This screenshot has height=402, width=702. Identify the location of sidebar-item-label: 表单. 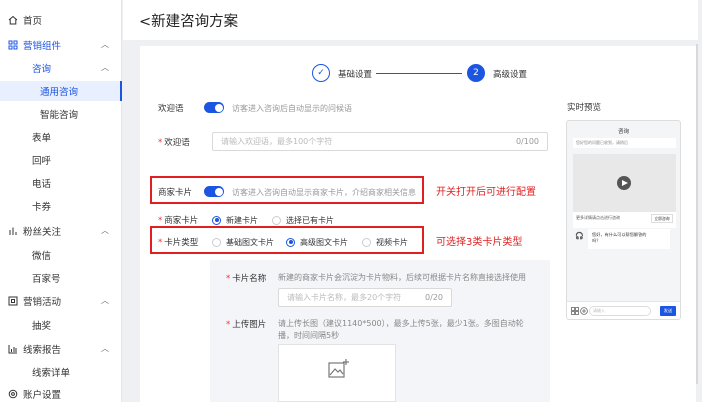
(42, 138).